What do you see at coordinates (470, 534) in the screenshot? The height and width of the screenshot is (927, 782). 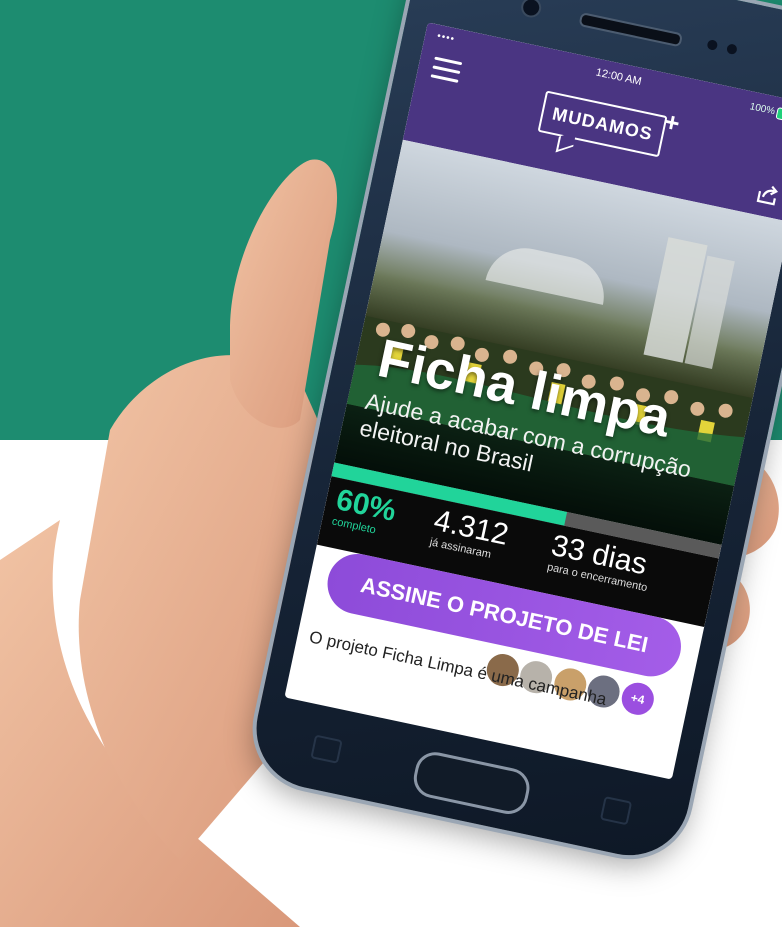 I see `stat-signatures: 4.312 já assinaram` at bounding box center [470, 534].